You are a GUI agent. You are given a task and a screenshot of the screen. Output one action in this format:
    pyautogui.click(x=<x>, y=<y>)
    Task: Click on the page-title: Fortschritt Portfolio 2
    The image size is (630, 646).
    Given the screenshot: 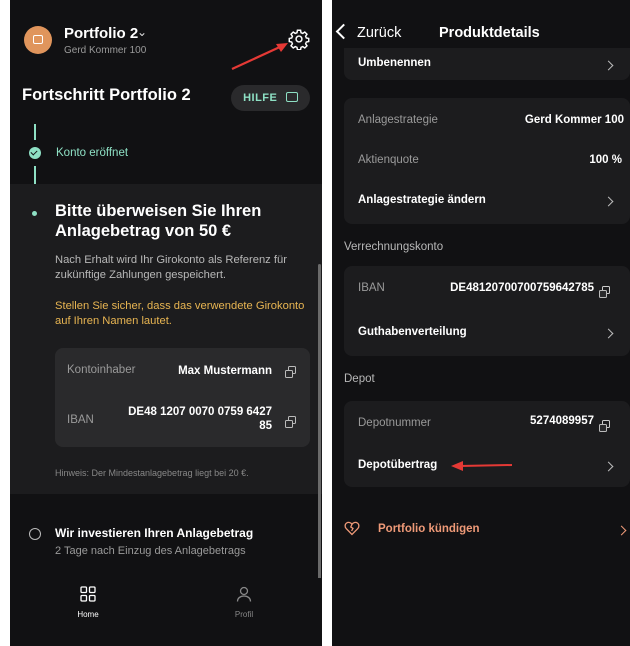 What is the action you would take?
    pyautogui.click(x=106, y=95)
    